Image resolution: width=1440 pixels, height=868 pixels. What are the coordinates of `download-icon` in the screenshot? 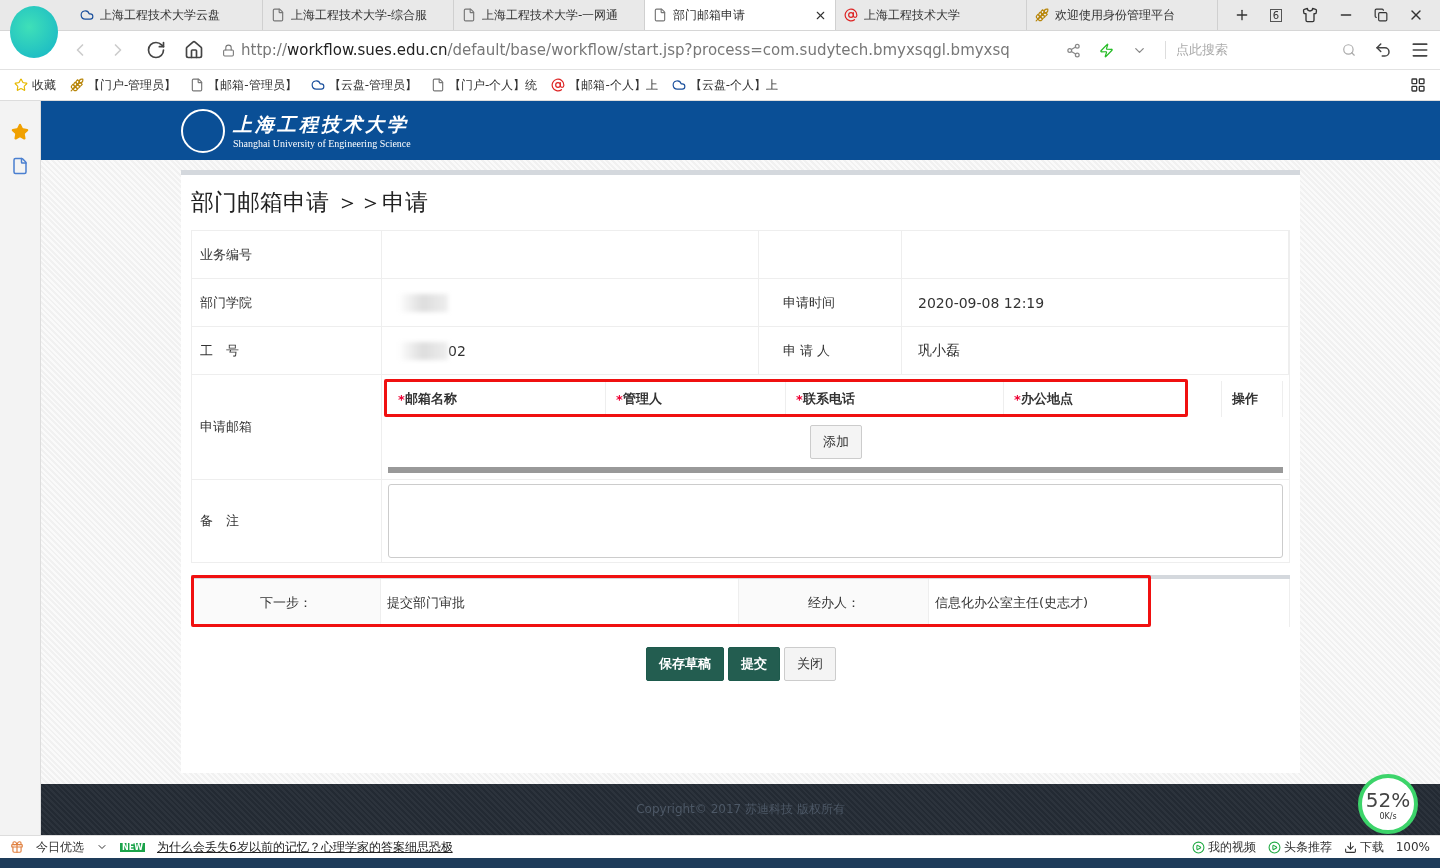 It's located at (1350, 847).